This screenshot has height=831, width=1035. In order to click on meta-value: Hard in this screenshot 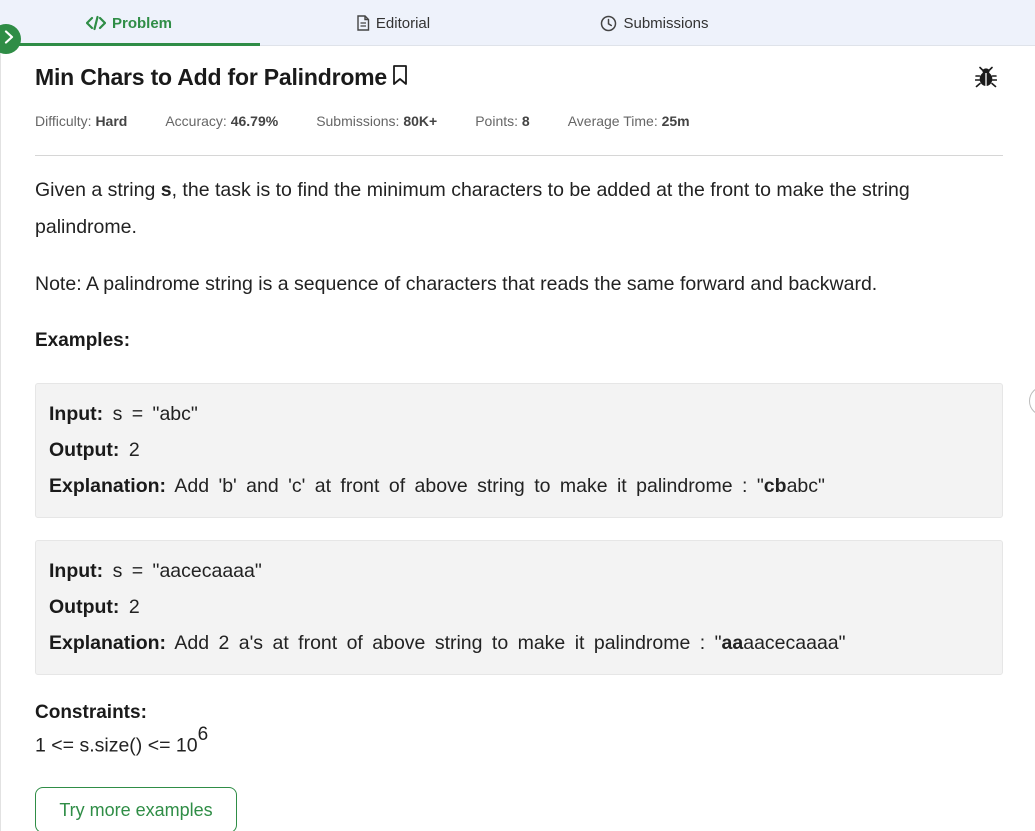, I will do `click(111, 121)`.